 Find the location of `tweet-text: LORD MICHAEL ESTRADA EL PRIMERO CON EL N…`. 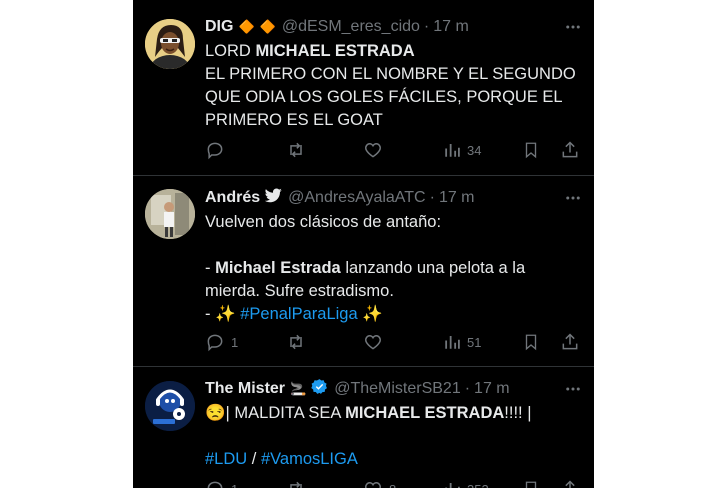

tweet-text: LORD MICHAEL ESTRADA EL PRIMERO CON EL N… is located at coordinates (390, 86).